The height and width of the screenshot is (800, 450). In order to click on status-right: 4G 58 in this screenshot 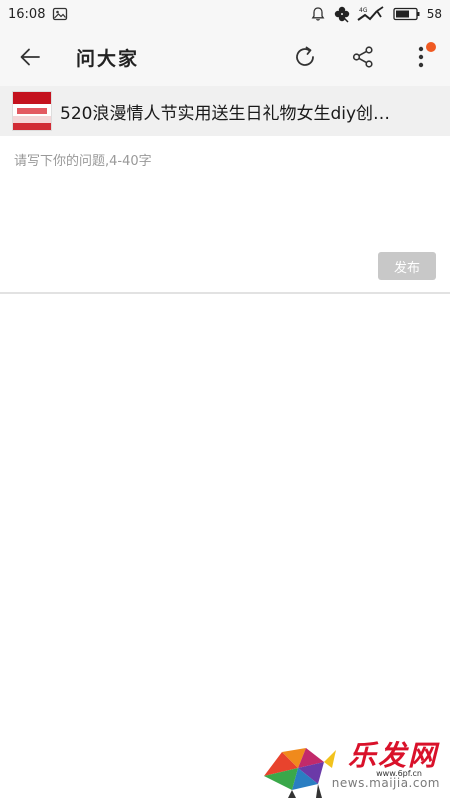, I will do `click(375, 14)`.